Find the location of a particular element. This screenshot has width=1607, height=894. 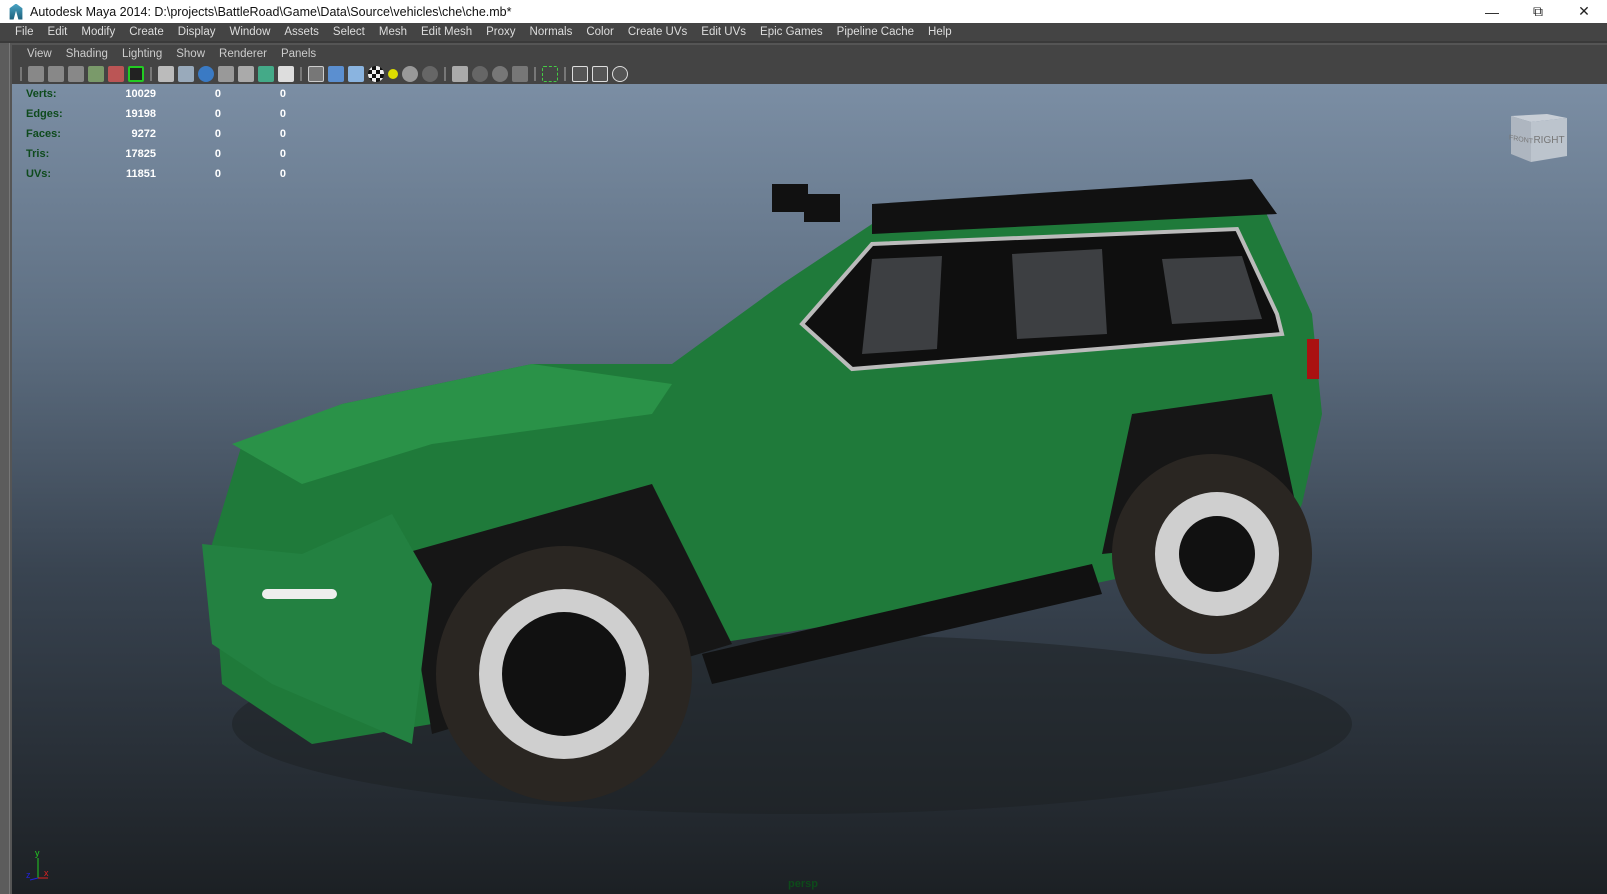

menu-edit: Edit is located at coordinates (58, 32).